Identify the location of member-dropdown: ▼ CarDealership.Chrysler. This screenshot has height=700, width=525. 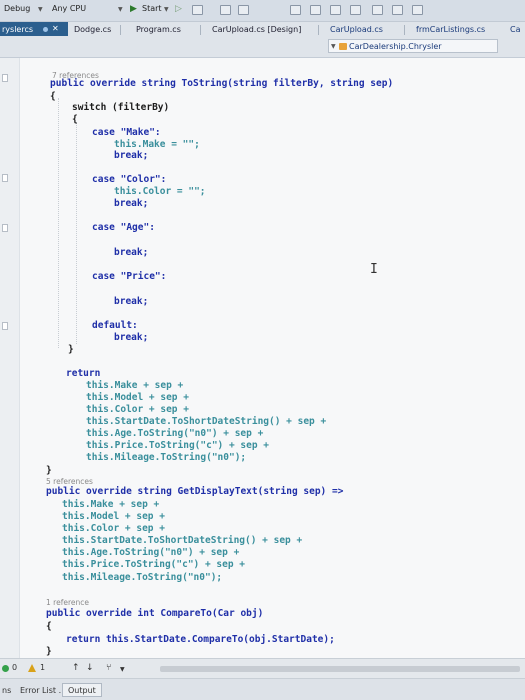
(413, 46).